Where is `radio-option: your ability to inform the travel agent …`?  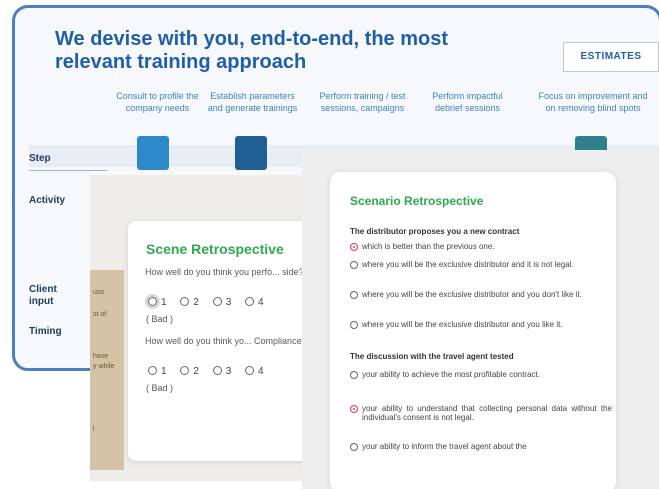
radio-option: your ability to inform the travel agent … is located at coordinates (481, 446).